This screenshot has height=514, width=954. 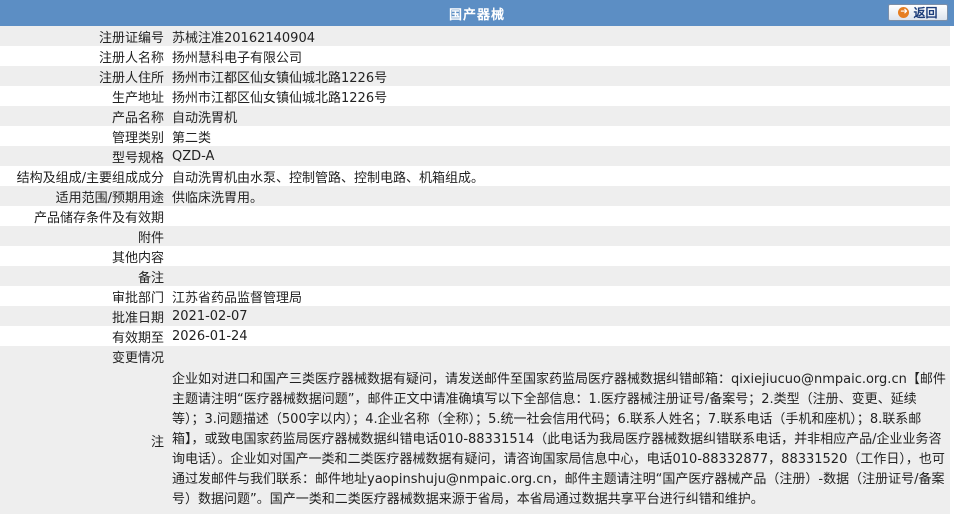 I want to click on field-label: 审批部门, so click(x=84, y=296).